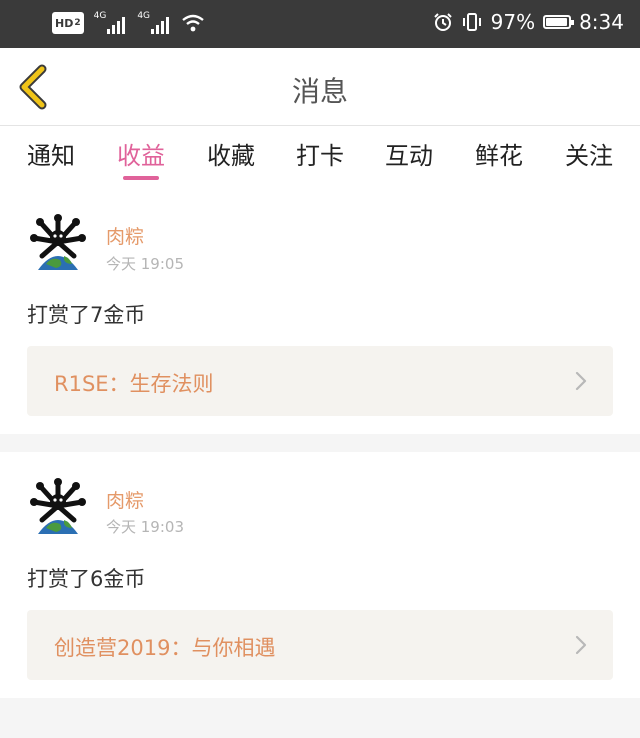 The height and width of the screenshot is (738, 640). What do you see at coordinates (51, 160) in the screenshot?
I see `tab-notice: 通知` at bounding box center [51, 160].